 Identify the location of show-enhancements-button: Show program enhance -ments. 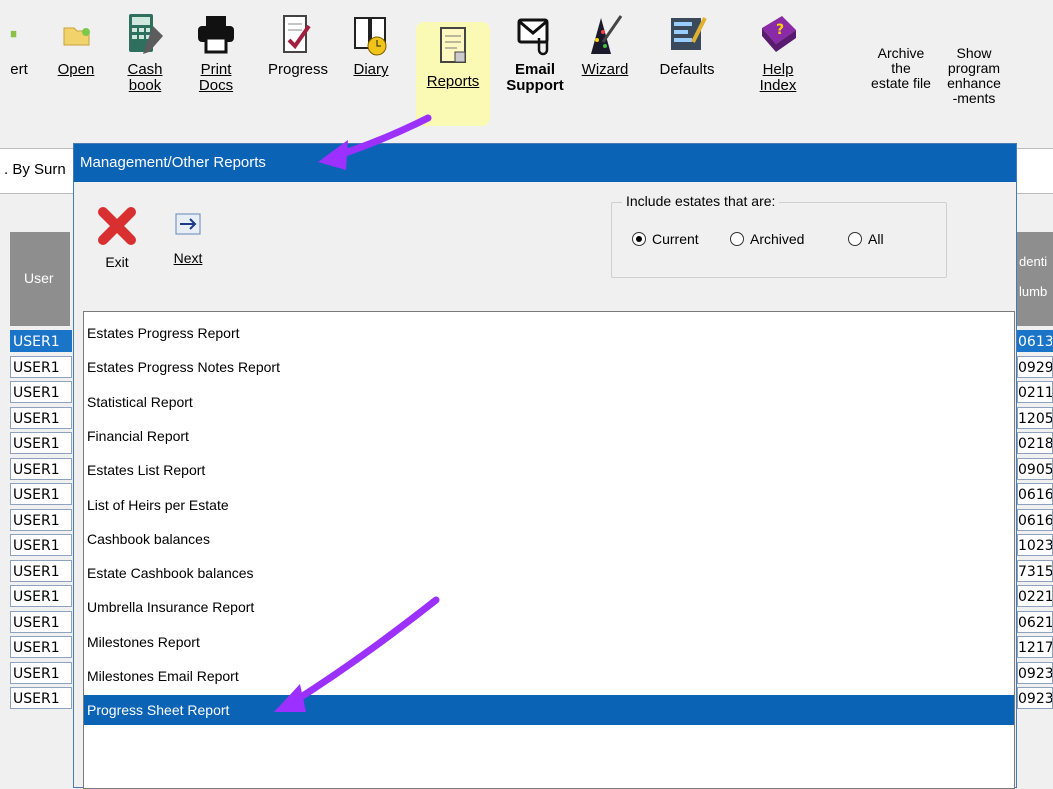
(974, 76).